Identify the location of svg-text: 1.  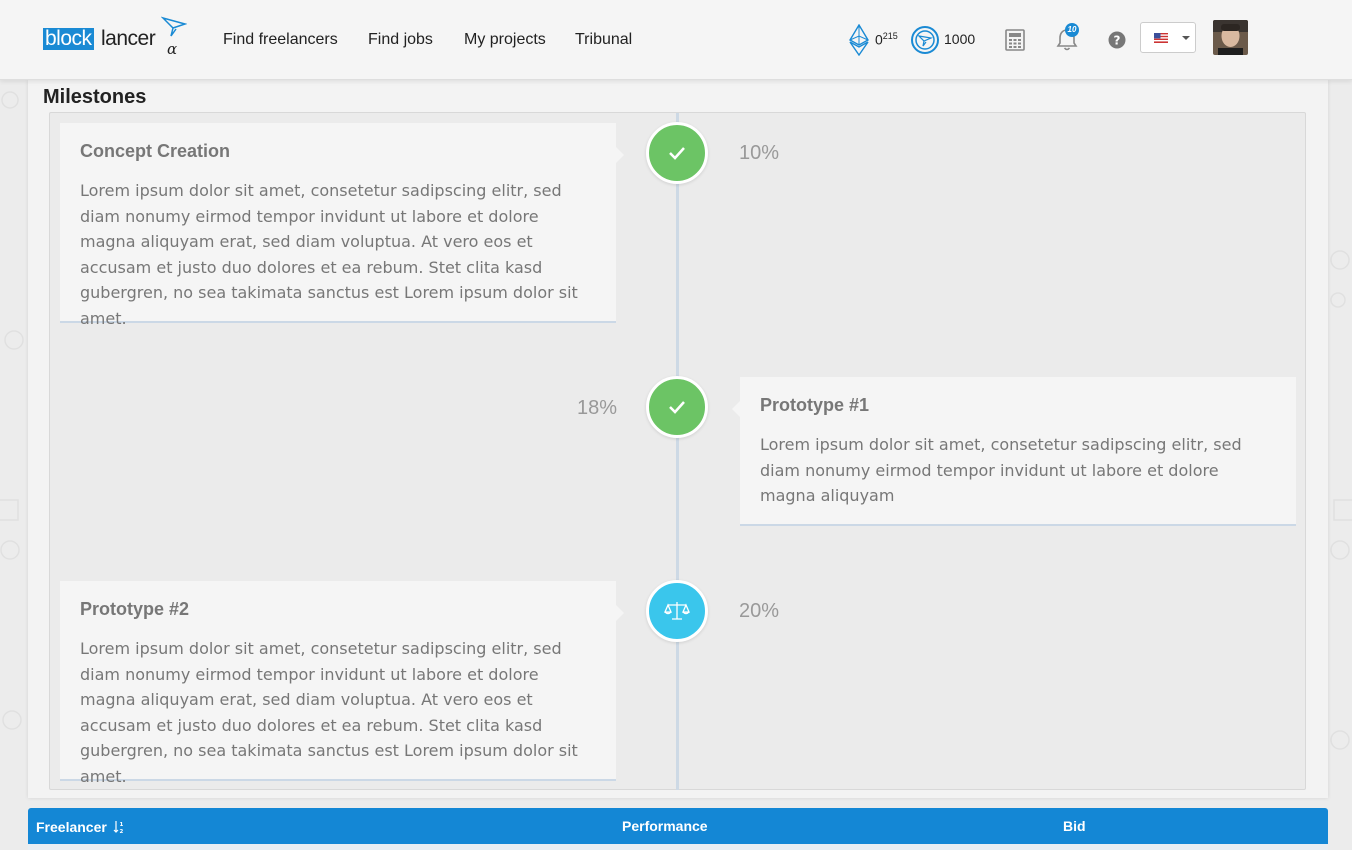
(121, 825).